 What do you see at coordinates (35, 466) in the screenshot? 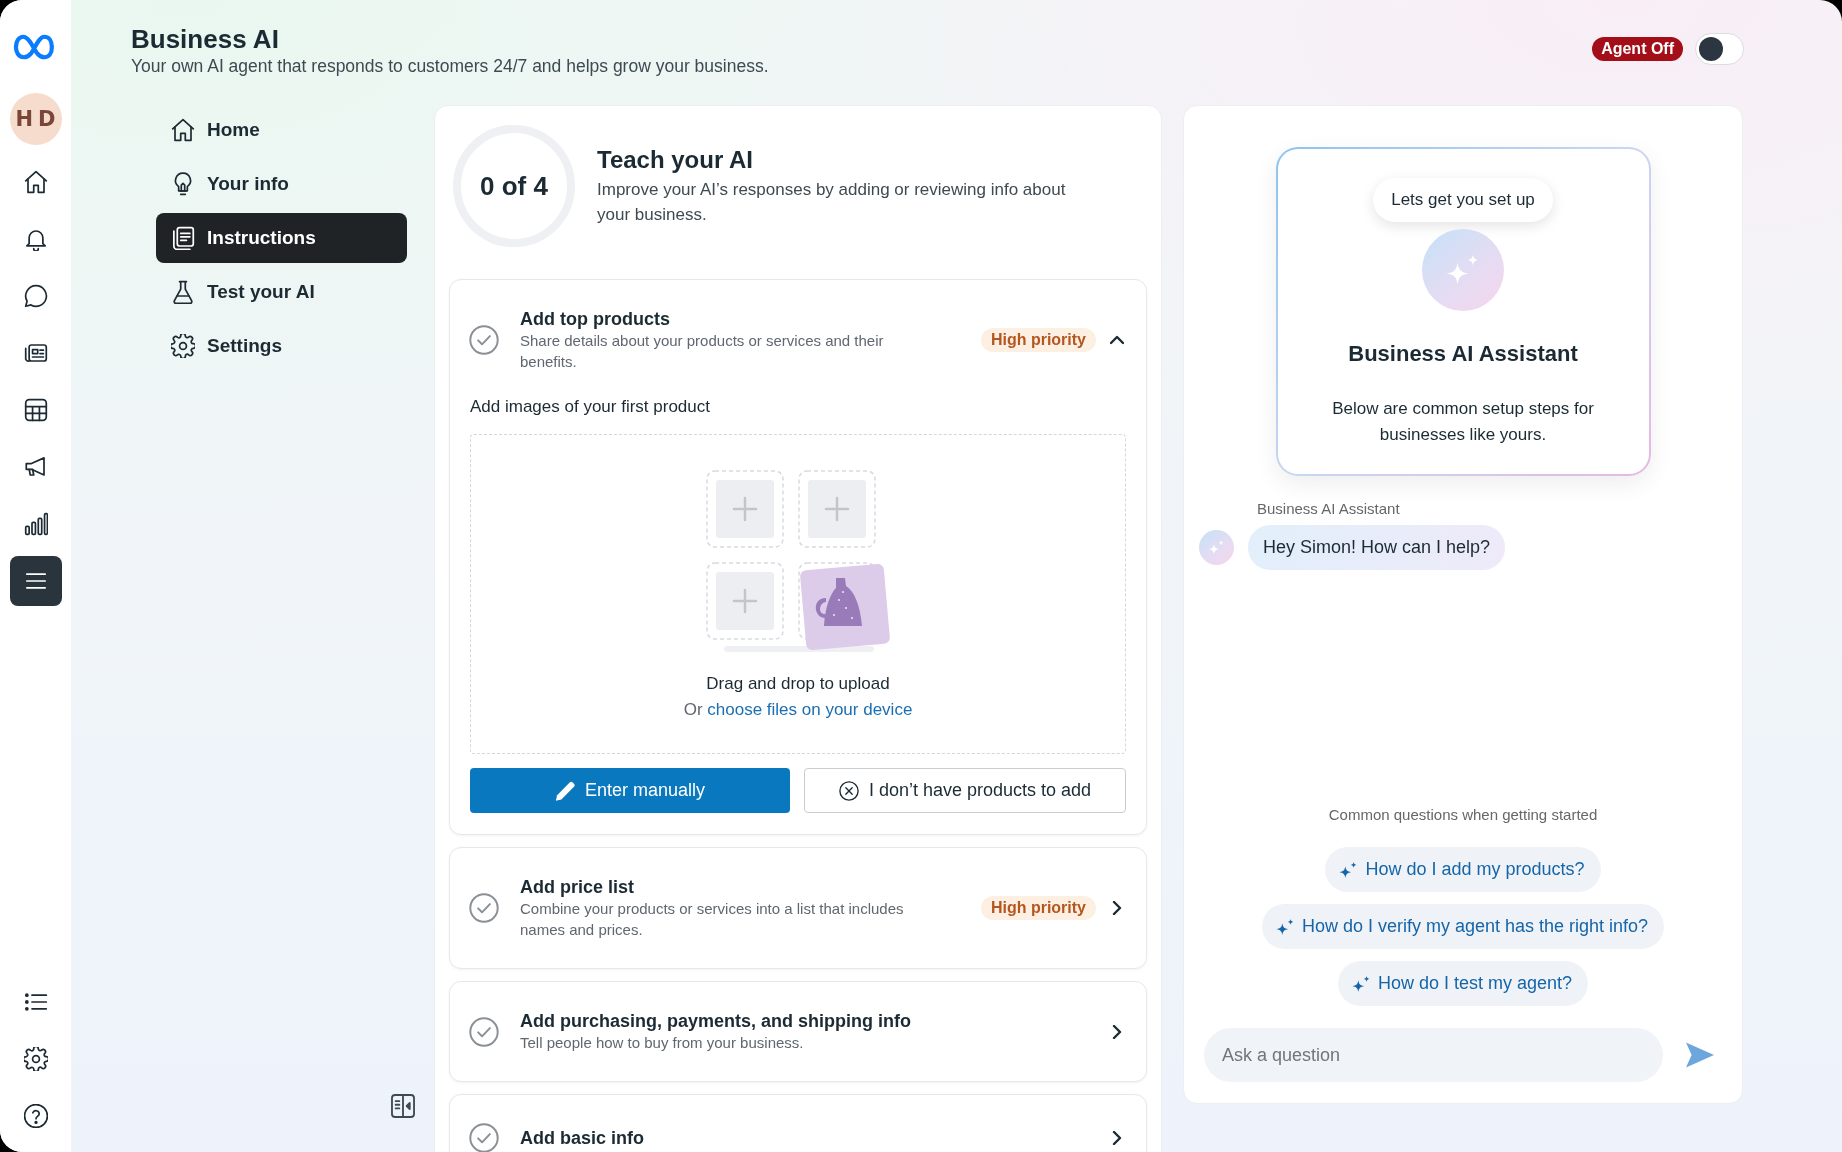
I see `megaphone-icon` at bounding box center [35, 466].